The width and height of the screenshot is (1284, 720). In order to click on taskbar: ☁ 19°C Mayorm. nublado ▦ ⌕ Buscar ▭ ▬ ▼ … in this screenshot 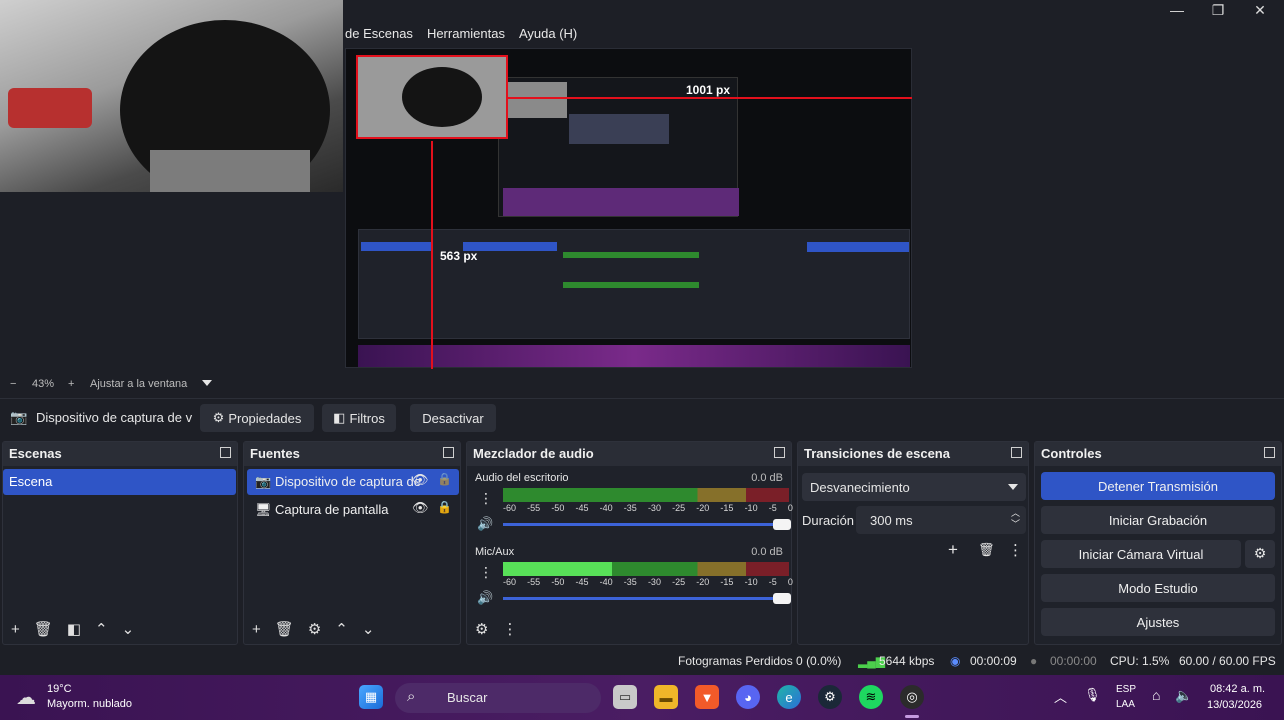, I will do `click(642, 697)`.